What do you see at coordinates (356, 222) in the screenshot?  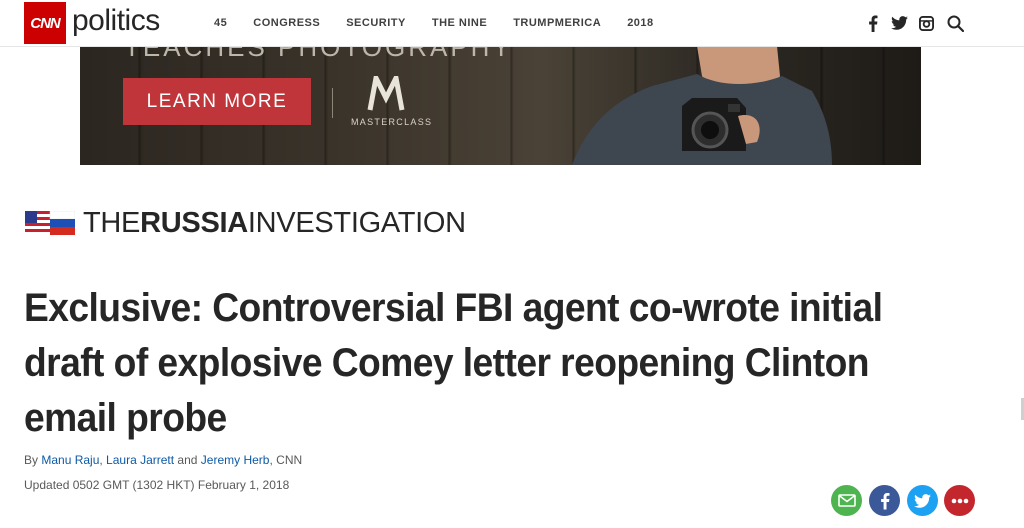 I see `kicker-investigation: INVESTIGATION` at bounding box center [356, 222].